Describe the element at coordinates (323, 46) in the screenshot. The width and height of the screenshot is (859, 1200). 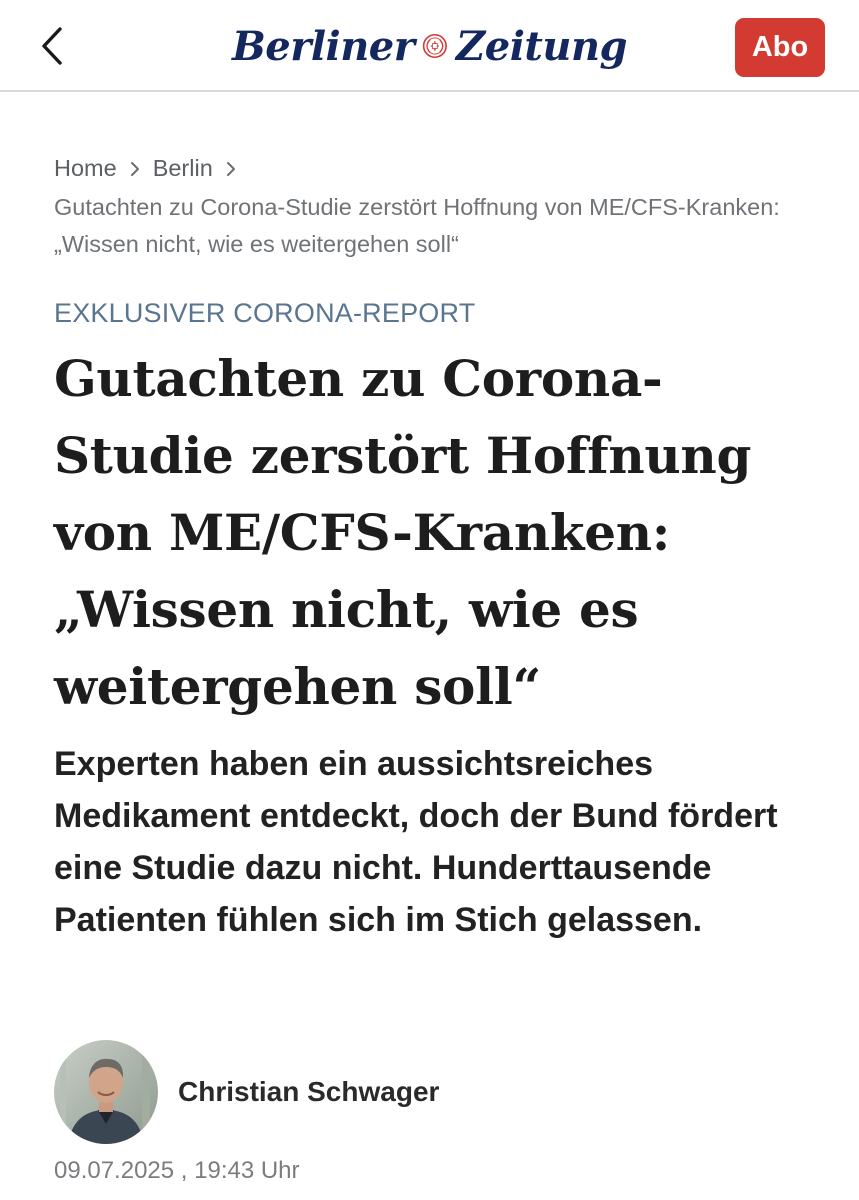
I see `logo-word-left: Berliner` at that location.